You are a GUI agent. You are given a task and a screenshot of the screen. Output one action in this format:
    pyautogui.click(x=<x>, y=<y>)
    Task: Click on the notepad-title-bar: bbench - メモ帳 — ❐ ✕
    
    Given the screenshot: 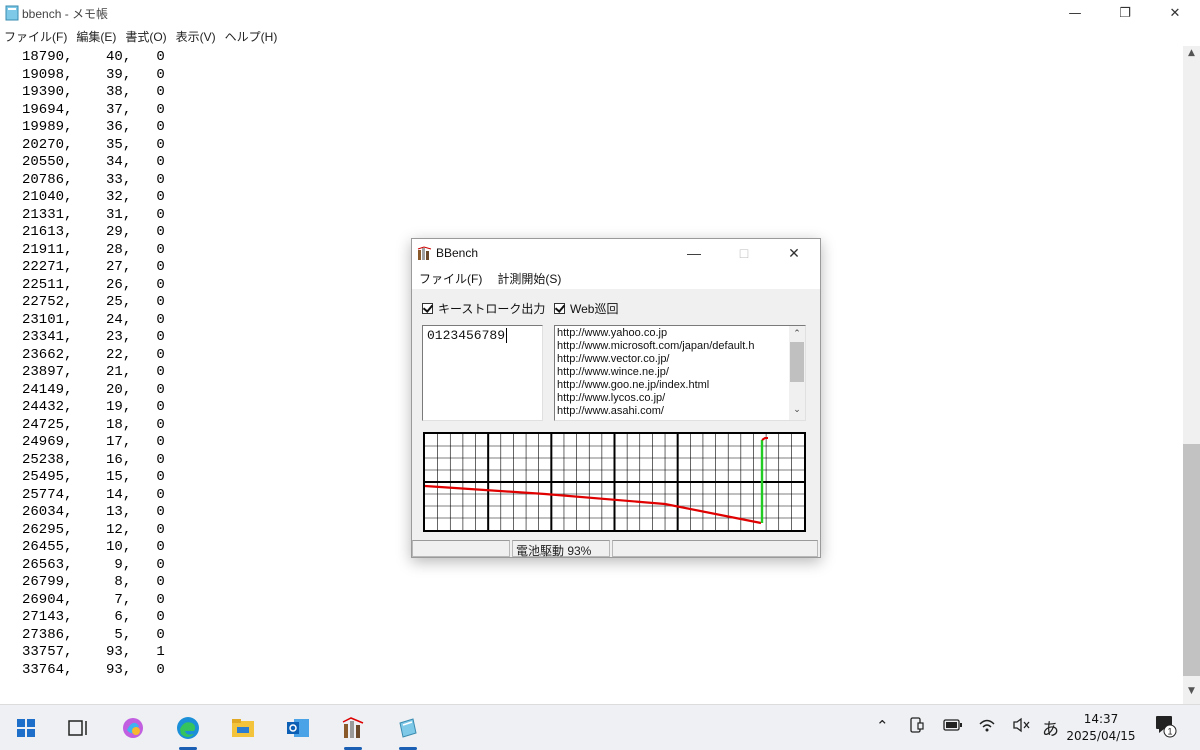 What is the action you would take?
    pyautogui.click(x=600, y=13)
    